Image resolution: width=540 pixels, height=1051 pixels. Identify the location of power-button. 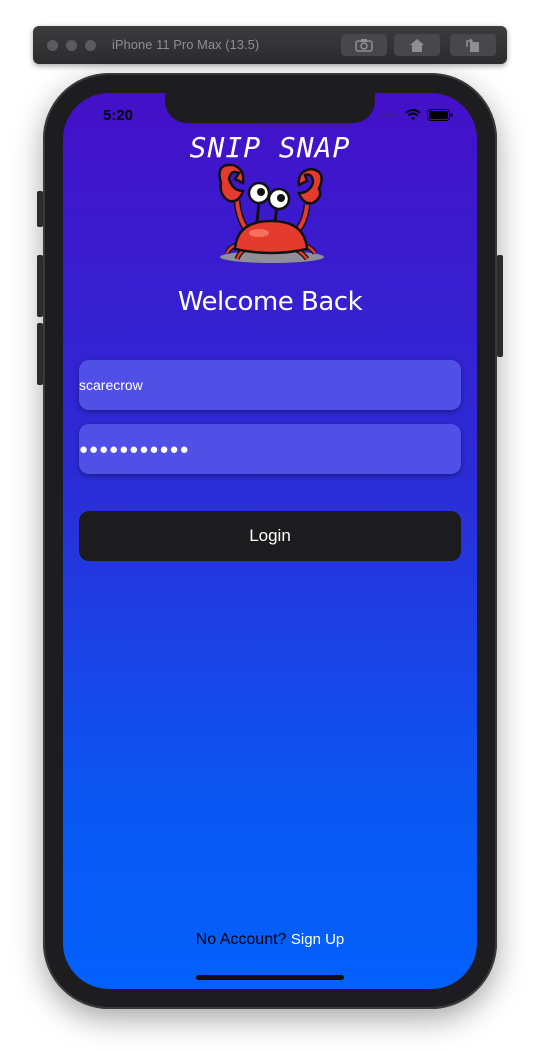
(500, 306).